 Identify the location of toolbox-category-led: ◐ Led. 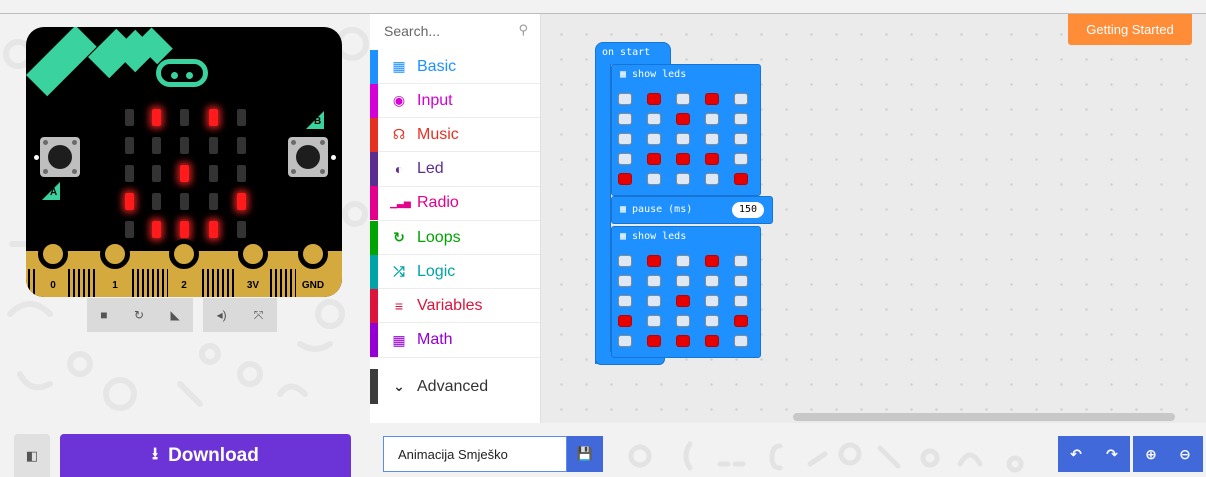
(455, 169).